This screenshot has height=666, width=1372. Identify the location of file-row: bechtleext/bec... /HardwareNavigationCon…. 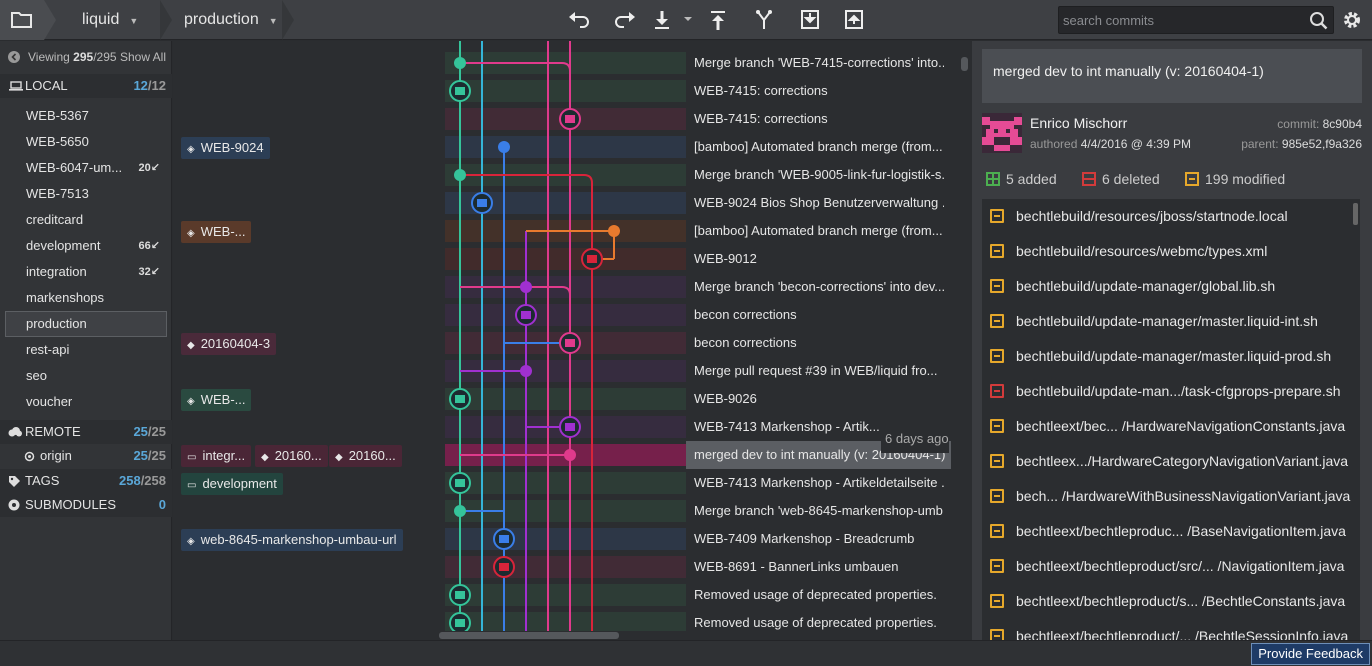
(1168, 426).